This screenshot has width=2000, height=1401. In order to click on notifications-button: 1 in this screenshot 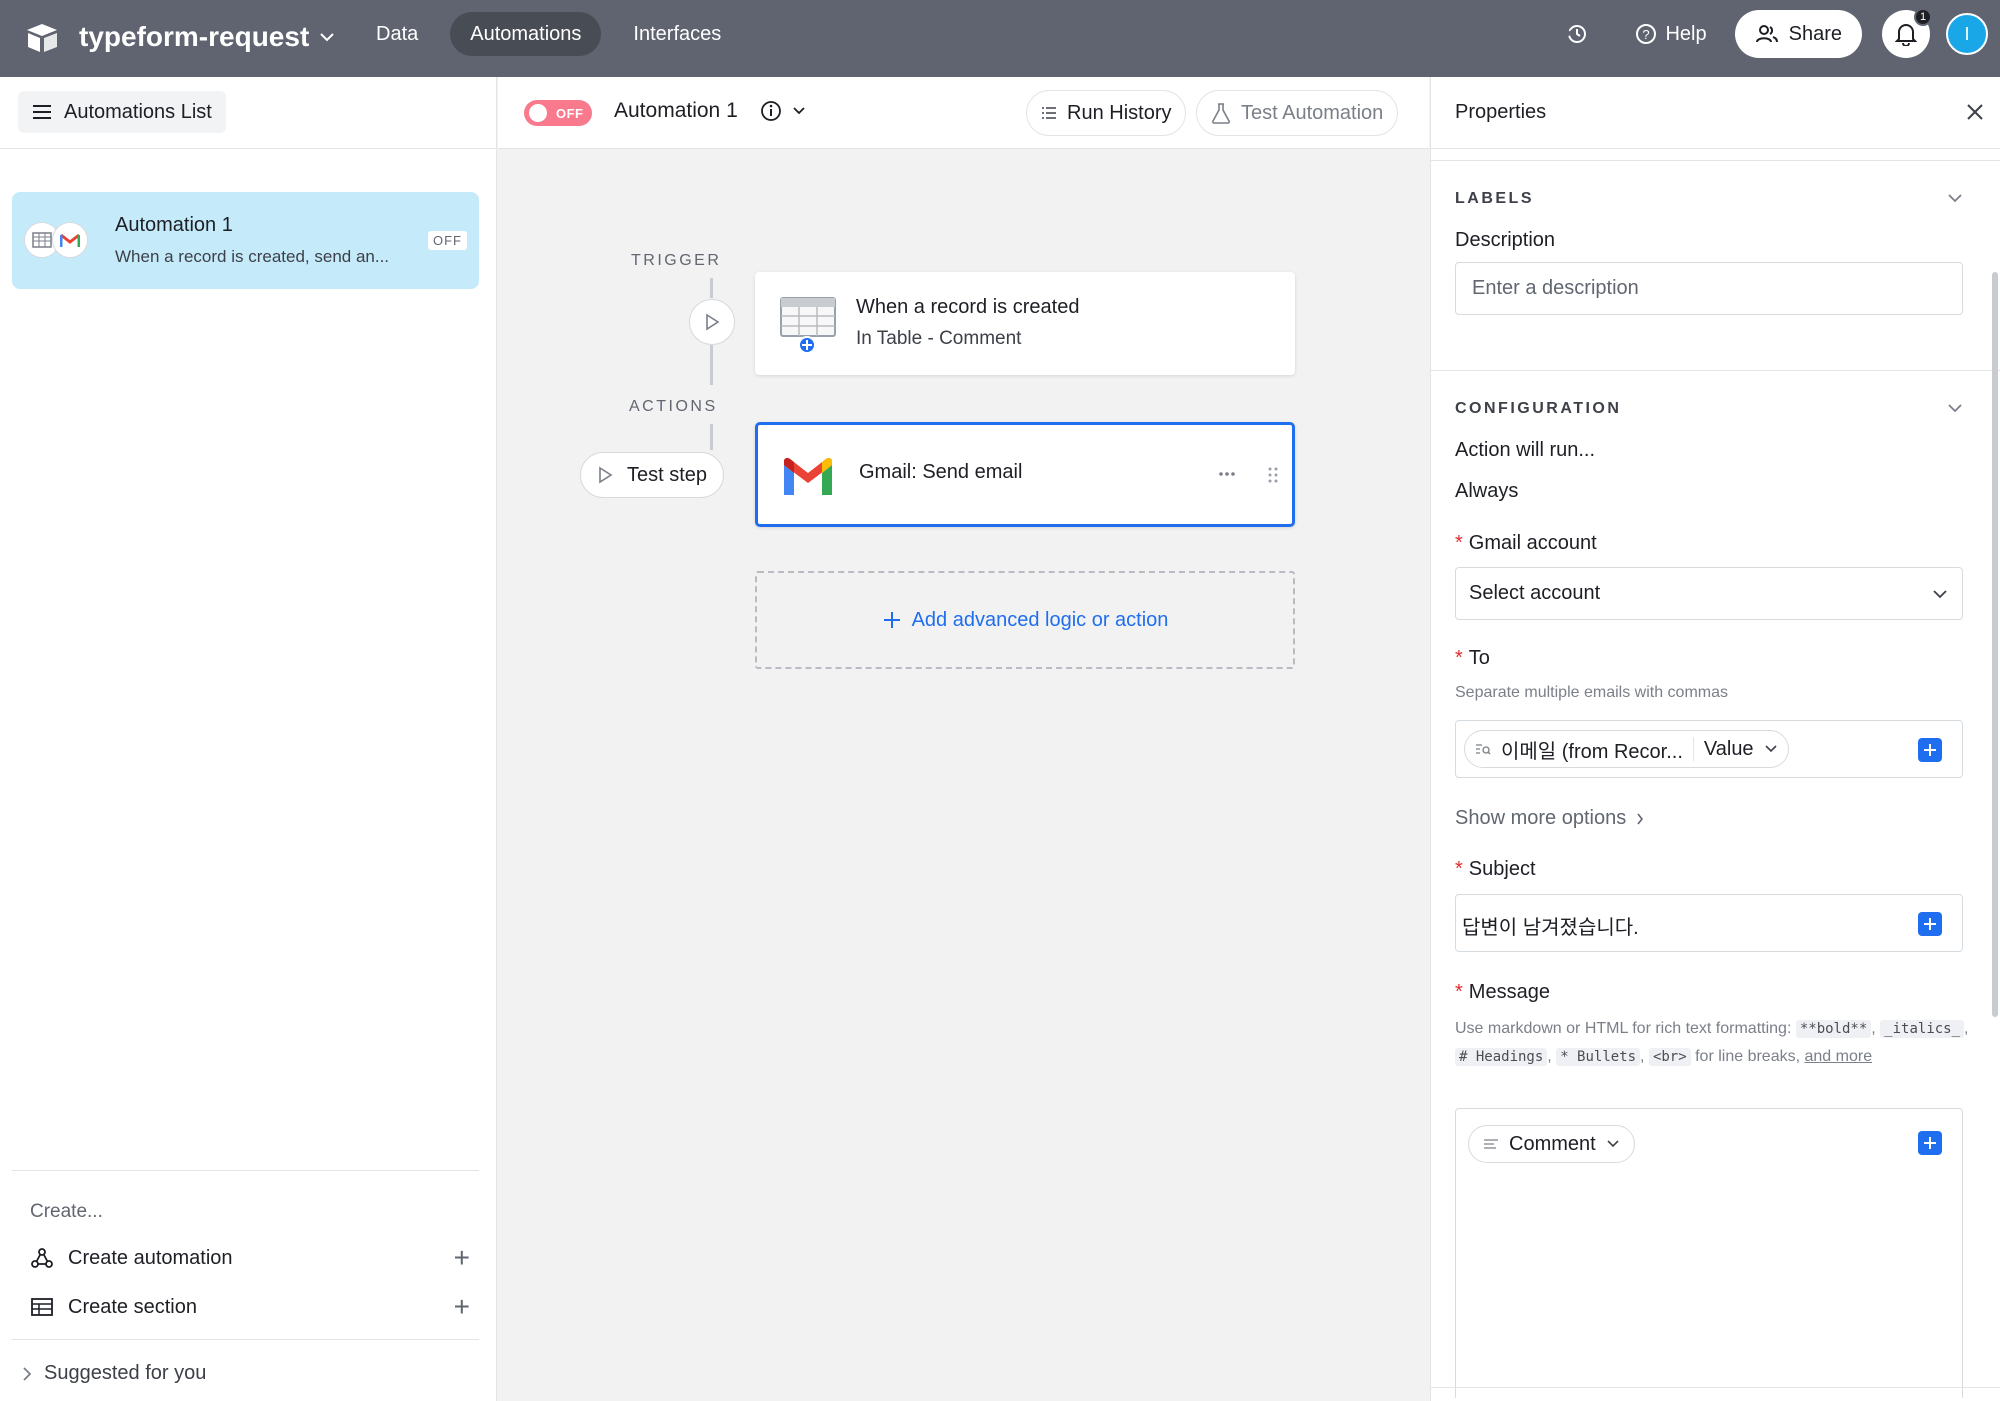, I will do `click(1907, 33)`.